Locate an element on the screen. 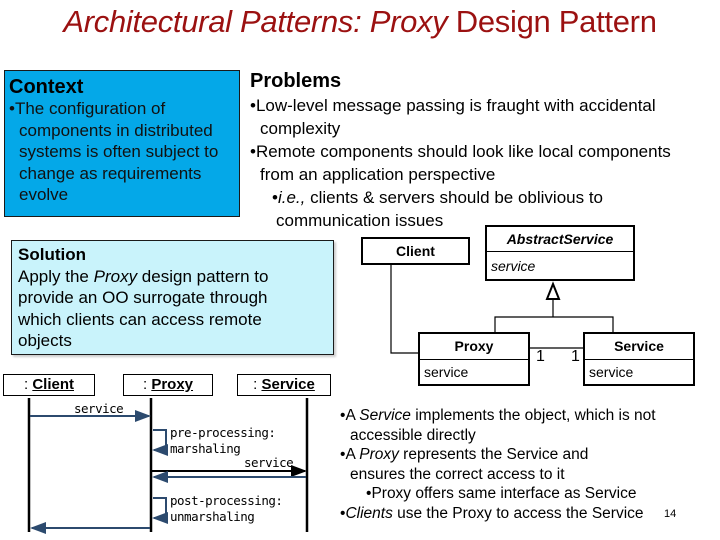 Image resolution: width=720 pixels, height=540 pixels. lifeline-name: Service is located at coordinates (288, 384).